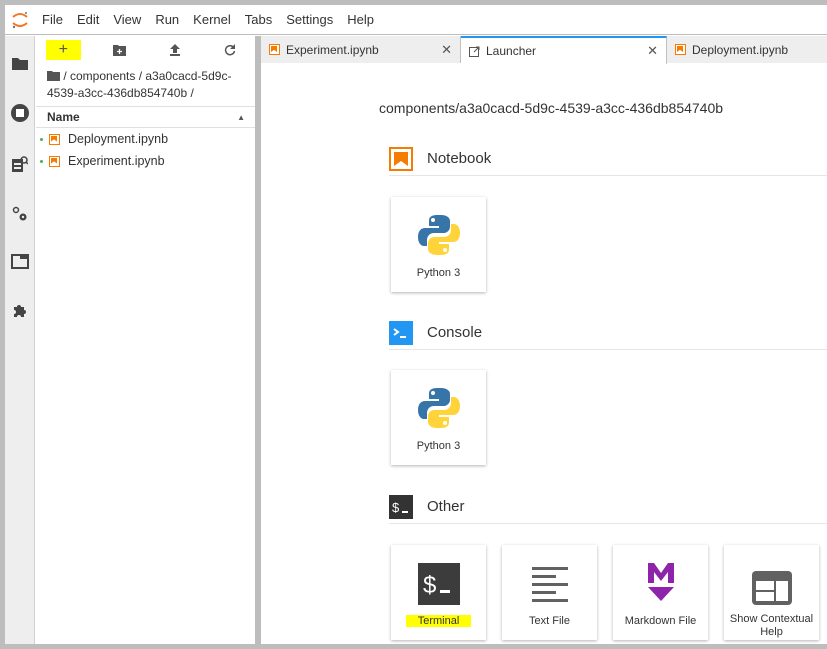  I want to click on card-label: Show Contextual Help, so click(771, 625).